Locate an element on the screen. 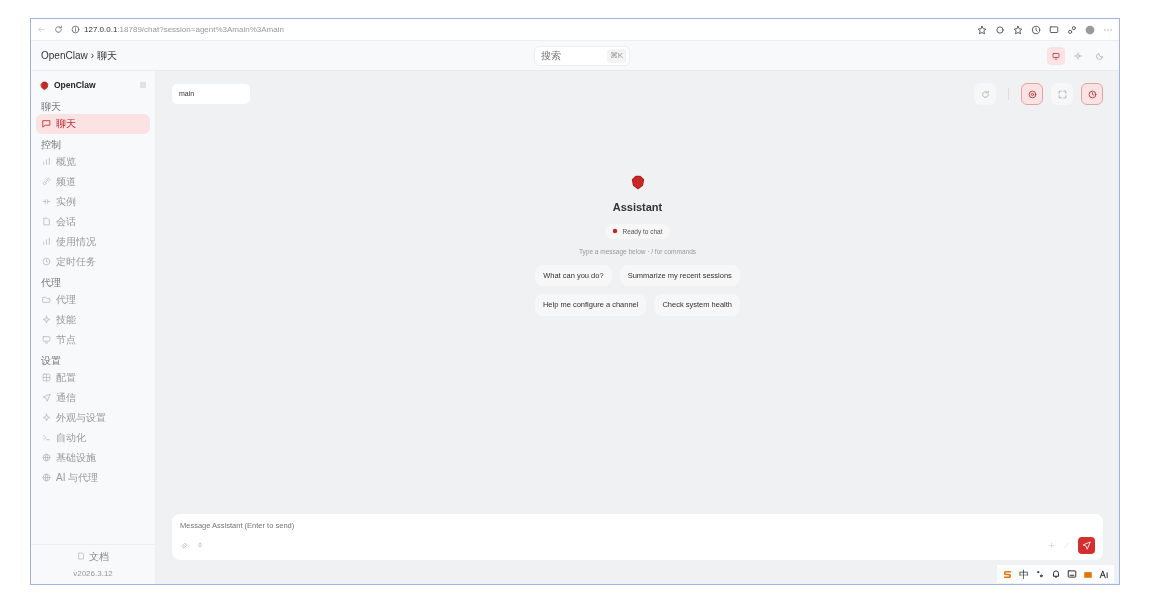 Image resolution: width=1155 pixels, height=601 pixels. sidebar-item: 聊天 is located at coordinates (93, 123).